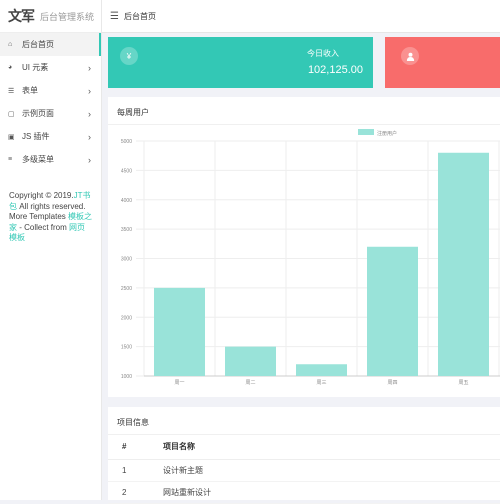 This screenshot has width=500, height=504. Describe the element at coordinates (304, 111) in the screenshot. I see `chart-panel-title: 每周用户` at that location.